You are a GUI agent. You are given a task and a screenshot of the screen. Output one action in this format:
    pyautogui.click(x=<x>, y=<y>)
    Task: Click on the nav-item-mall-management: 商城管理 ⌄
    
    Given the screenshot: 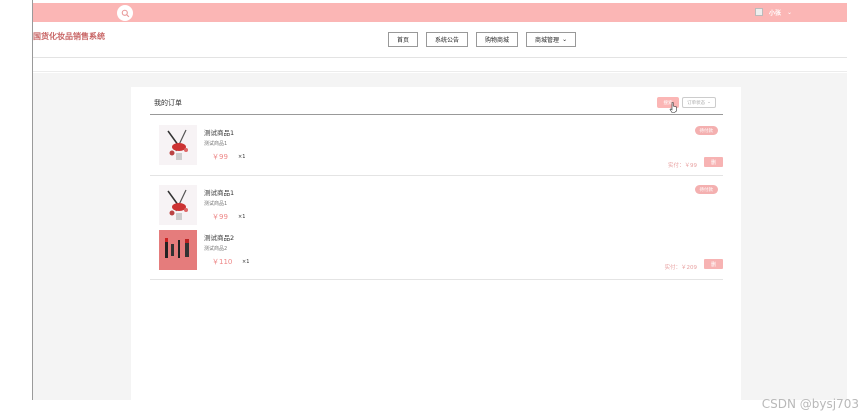 What is the action you would take?
    pyautogui.click(x=551, y=39)
    